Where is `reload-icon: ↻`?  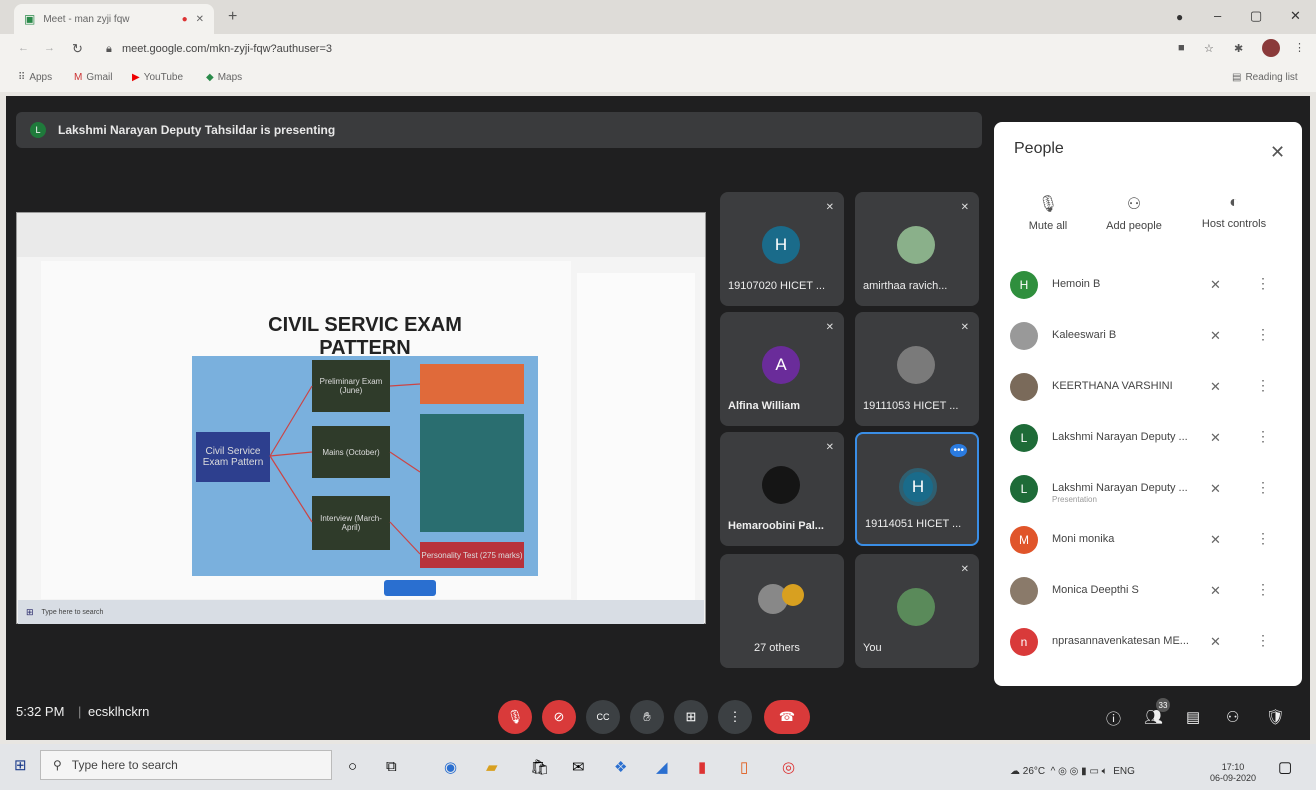 reload-icon: ↻ is located at coordinates (77, 49).